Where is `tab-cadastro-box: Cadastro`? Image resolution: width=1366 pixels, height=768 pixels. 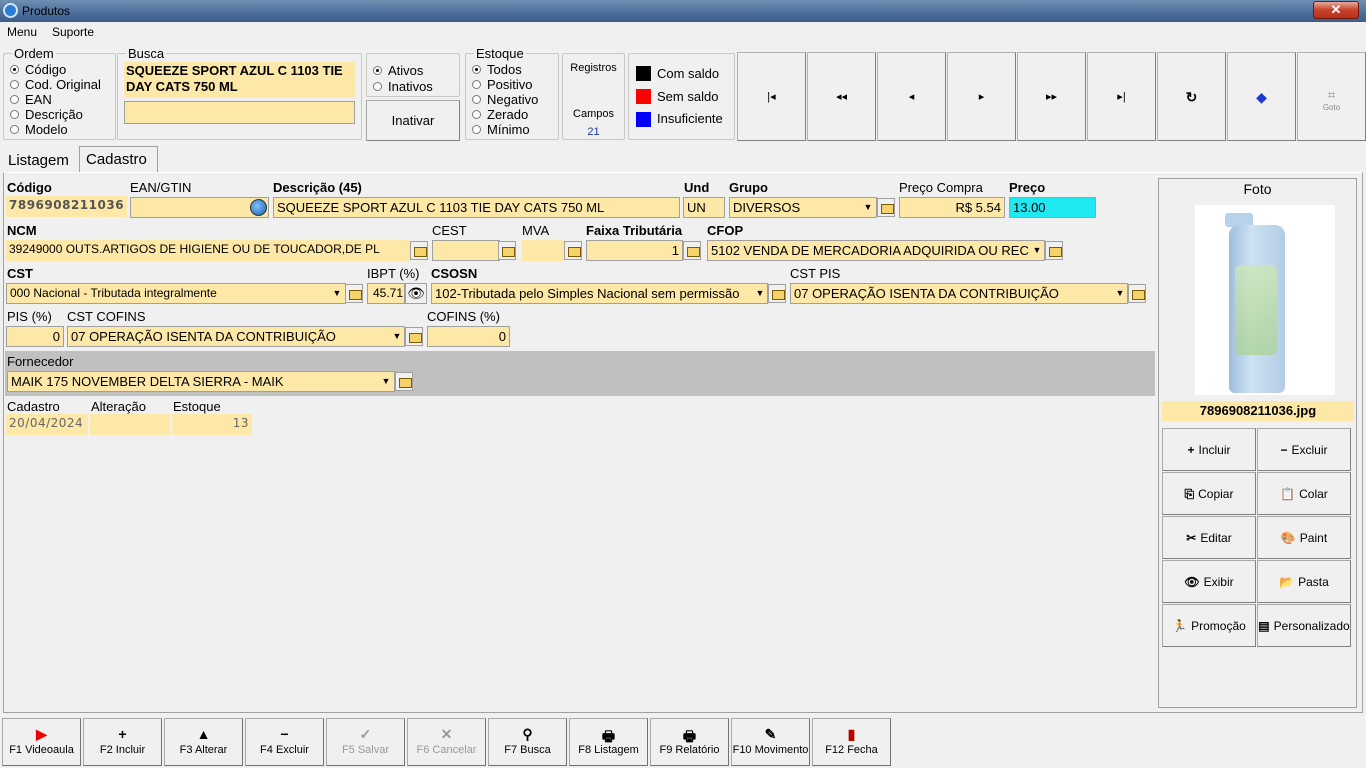
tab-cadastro-box: Cadastro is located at coordinates (118, 159).